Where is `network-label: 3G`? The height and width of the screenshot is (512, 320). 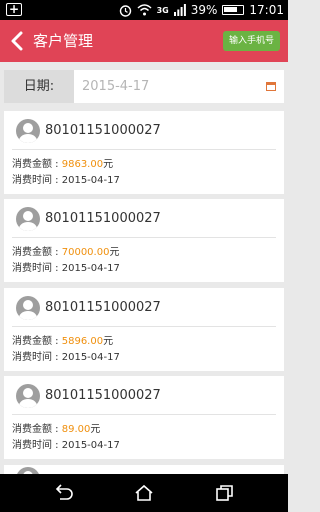 network-label: 3G is located at coordinates (162, 10).